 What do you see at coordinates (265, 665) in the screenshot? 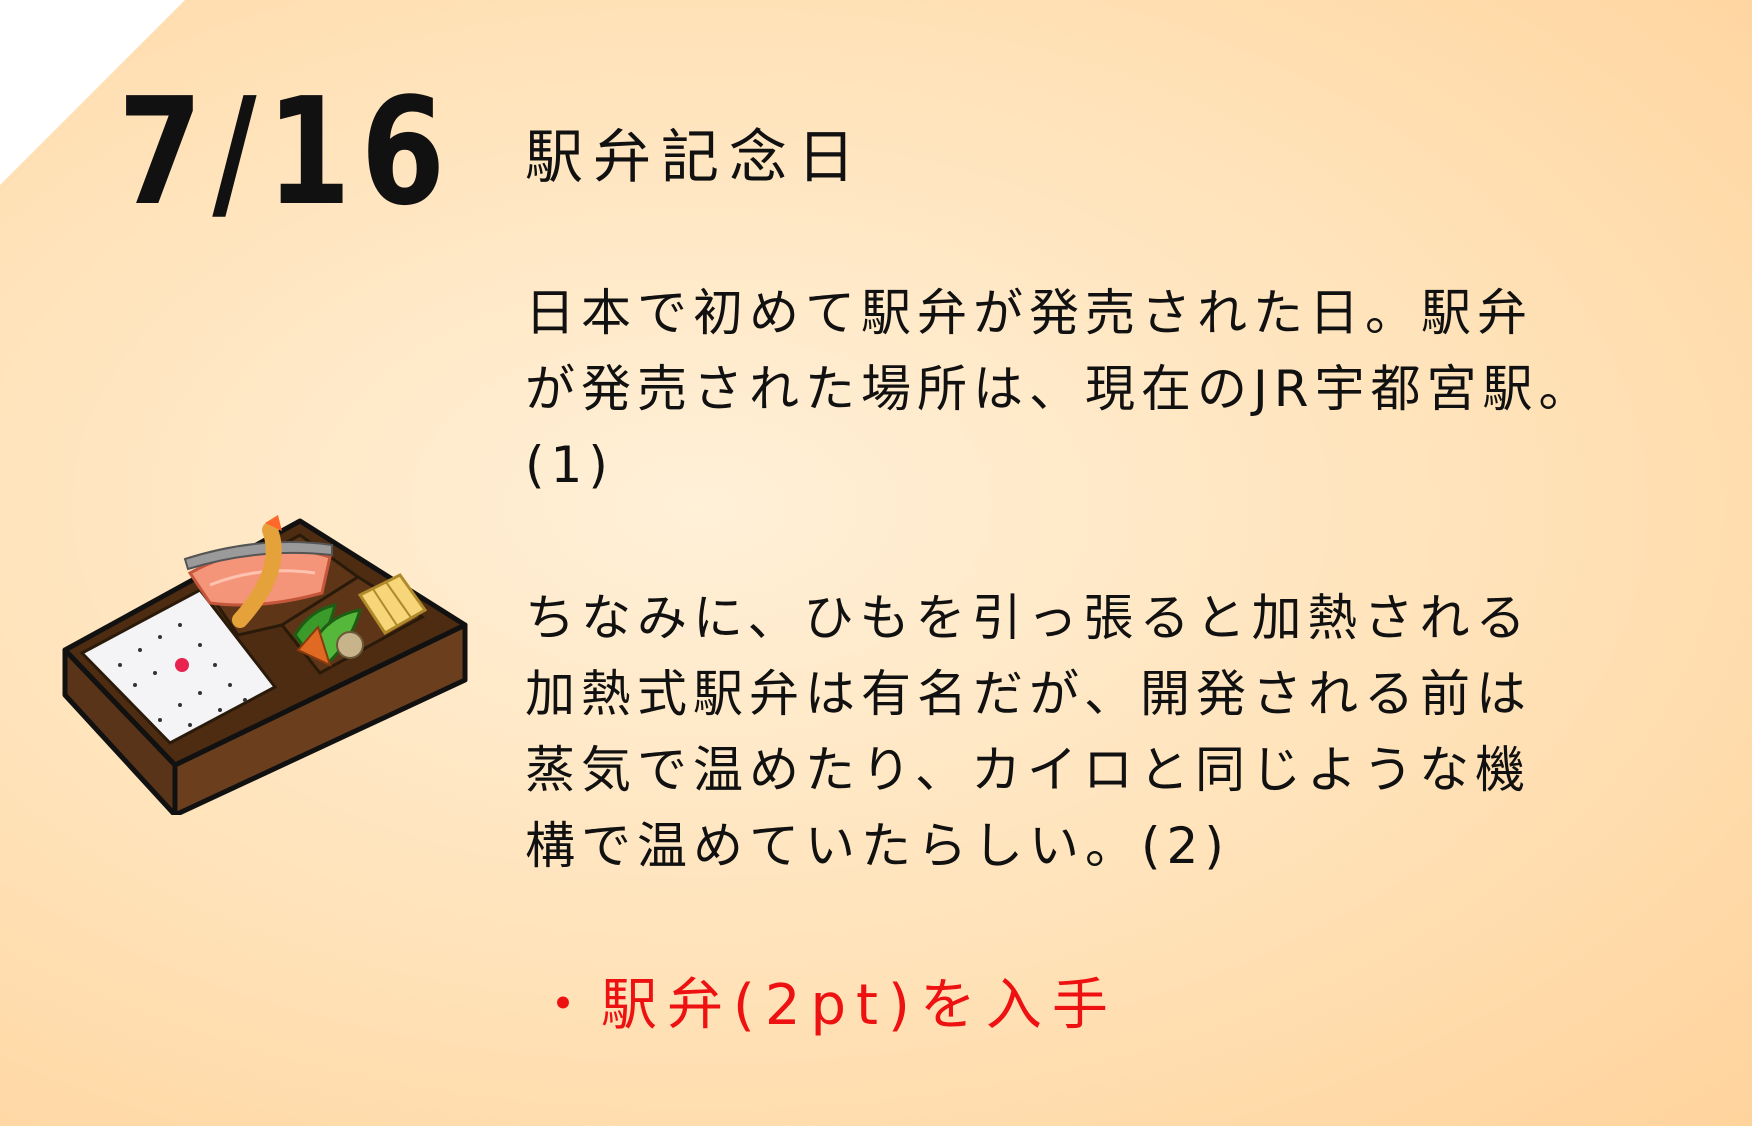
I see `bento-box-icon` at bounding box center [265, 665].